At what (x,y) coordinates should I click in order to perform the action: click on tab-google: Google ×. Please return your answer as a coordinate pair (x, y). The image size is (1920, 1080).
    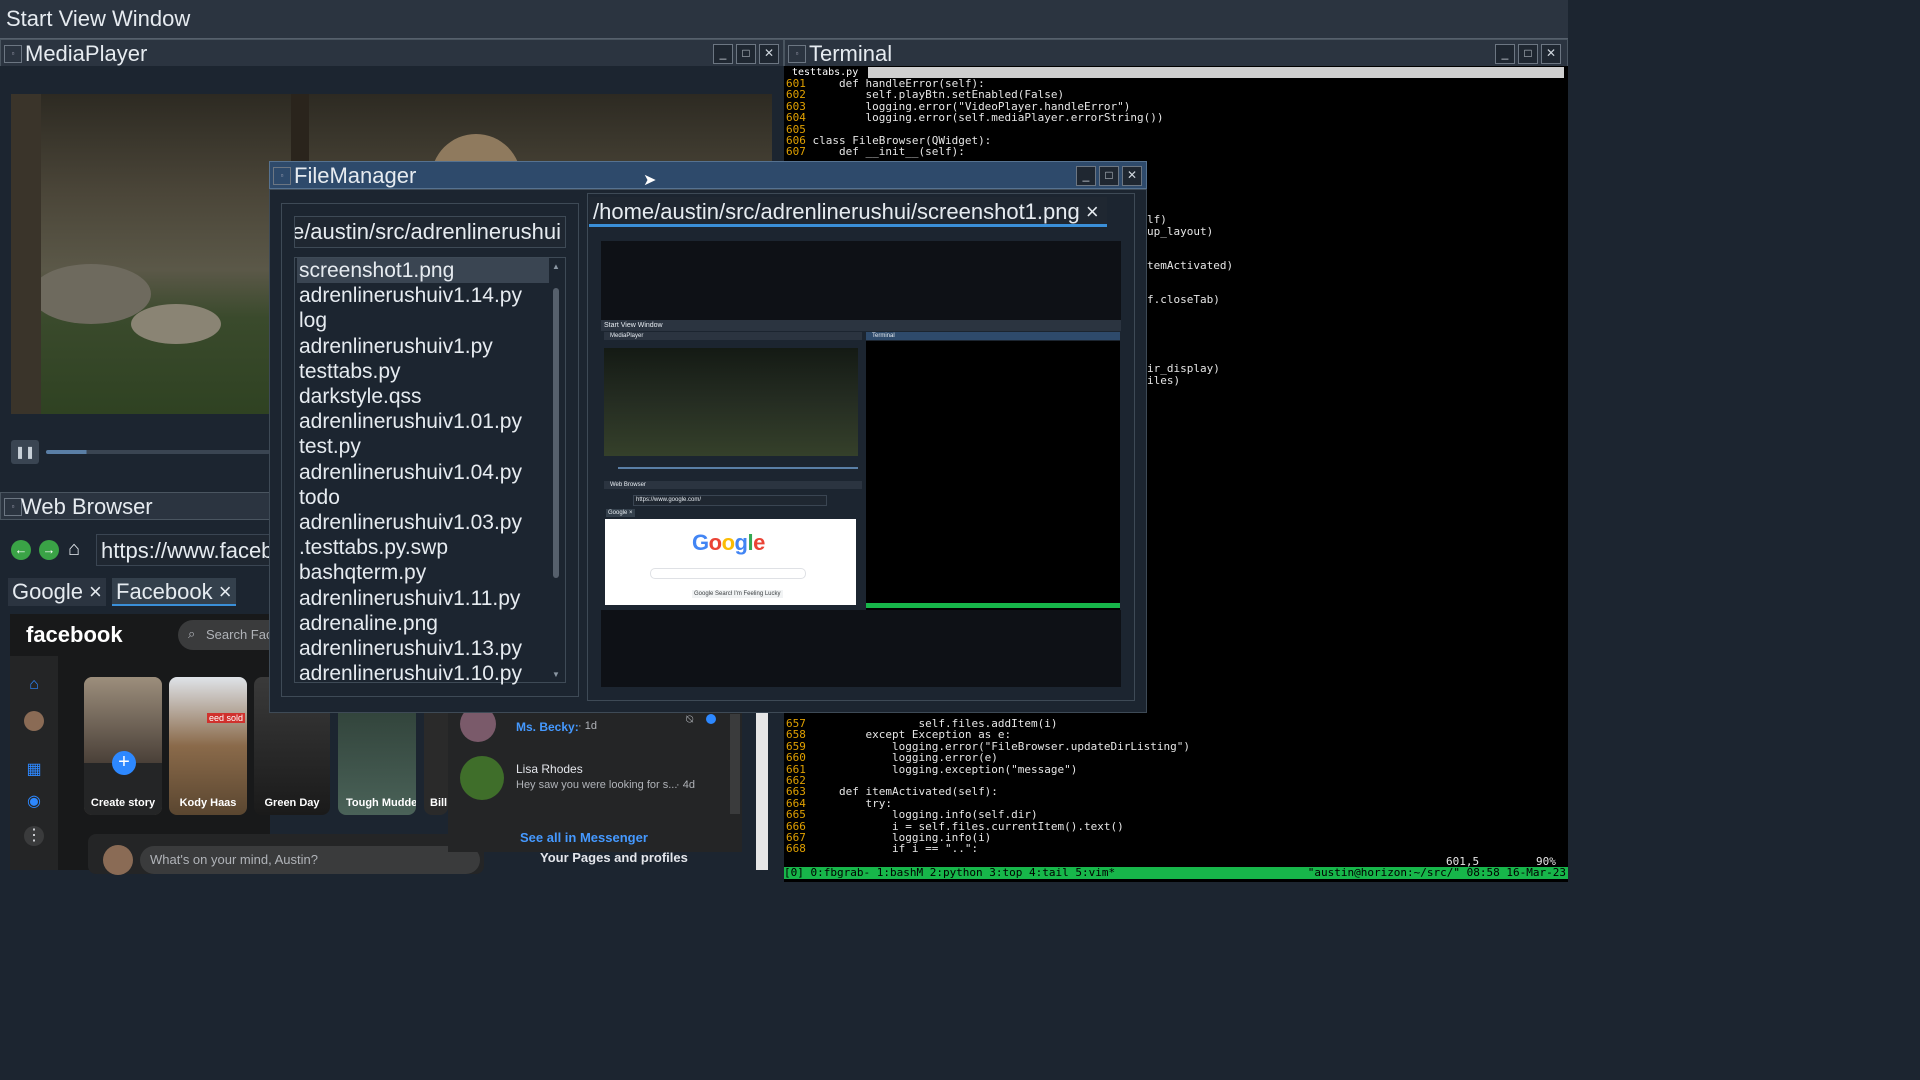
    Looking at the image, I should click on (57, 592).